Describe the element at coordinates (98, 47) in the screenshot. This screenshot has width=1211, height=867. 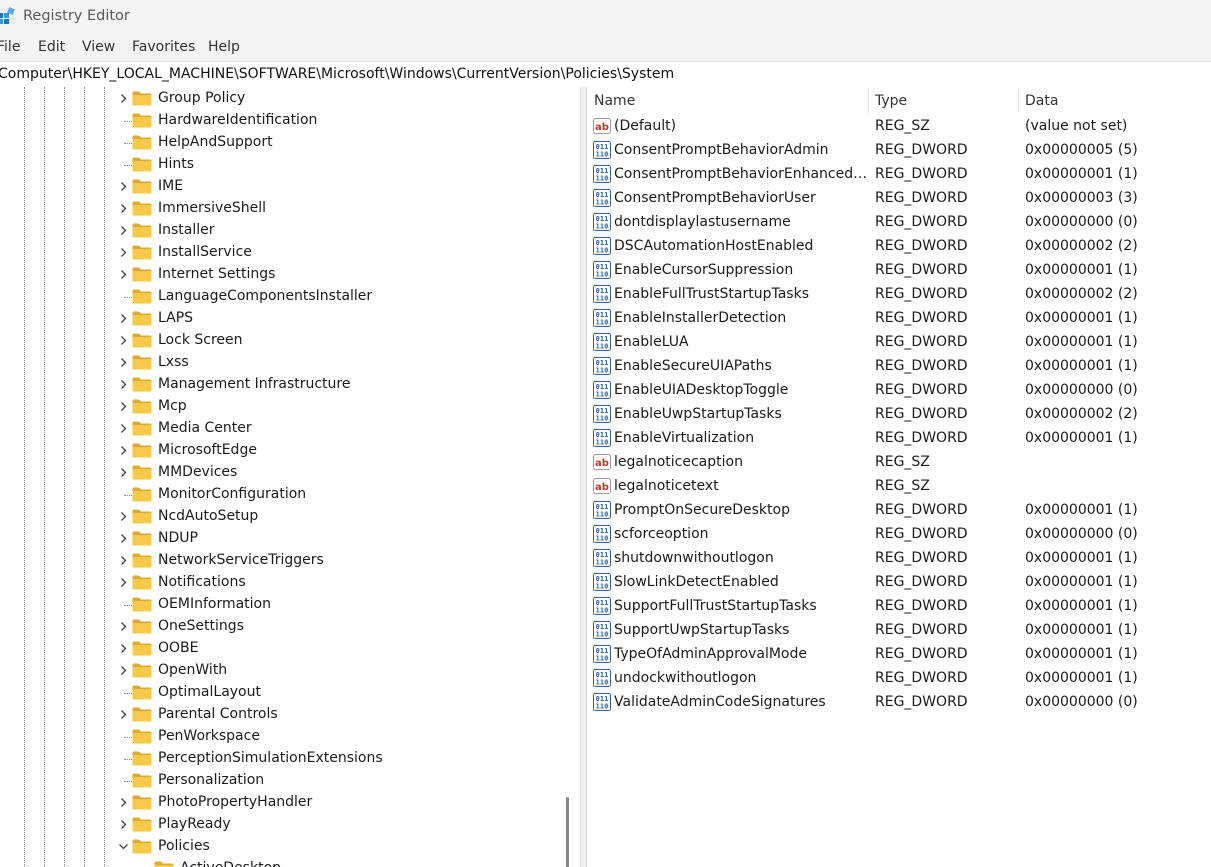
I see `menu-view: View` at that location.